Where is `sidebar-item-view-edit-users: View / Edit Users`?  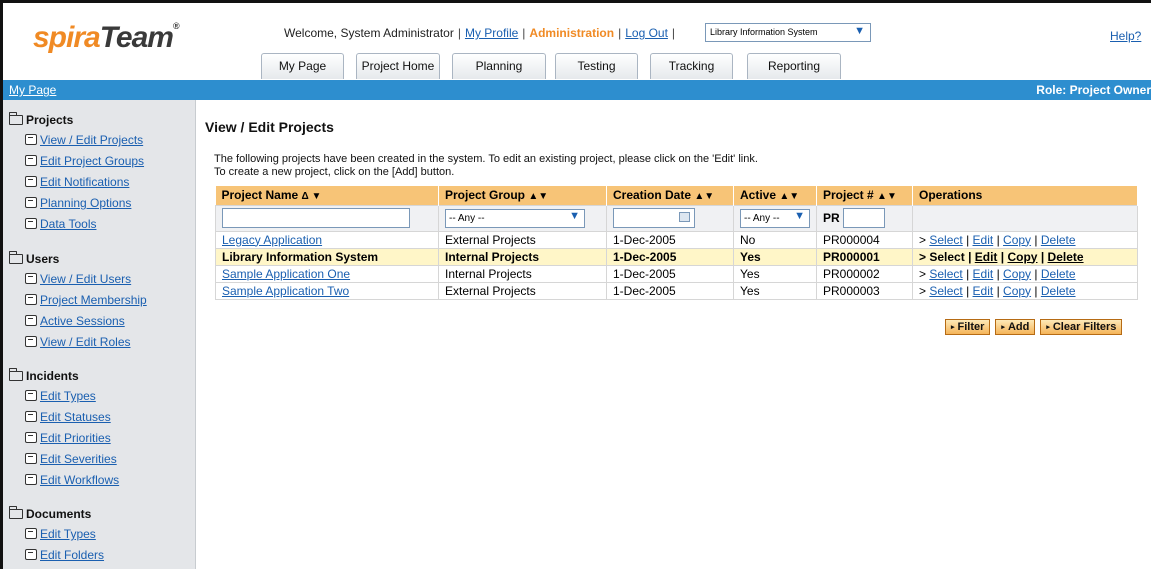
sidebar-item-view-edit-users: View / Edit Users is located at coordinates (78, 279).